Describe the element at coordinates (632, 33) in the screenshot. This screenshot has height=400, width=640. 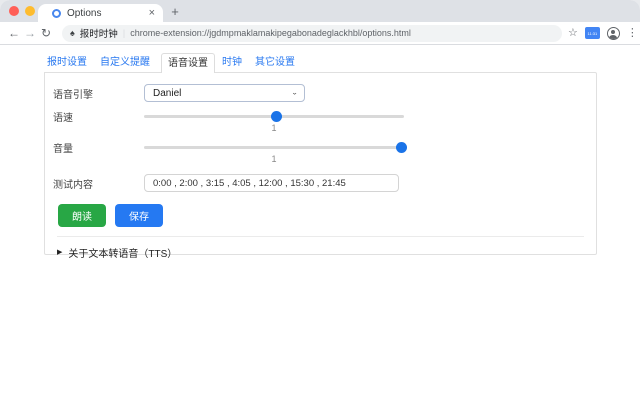
I see `browser-menu-icon: ⋮` at that location.